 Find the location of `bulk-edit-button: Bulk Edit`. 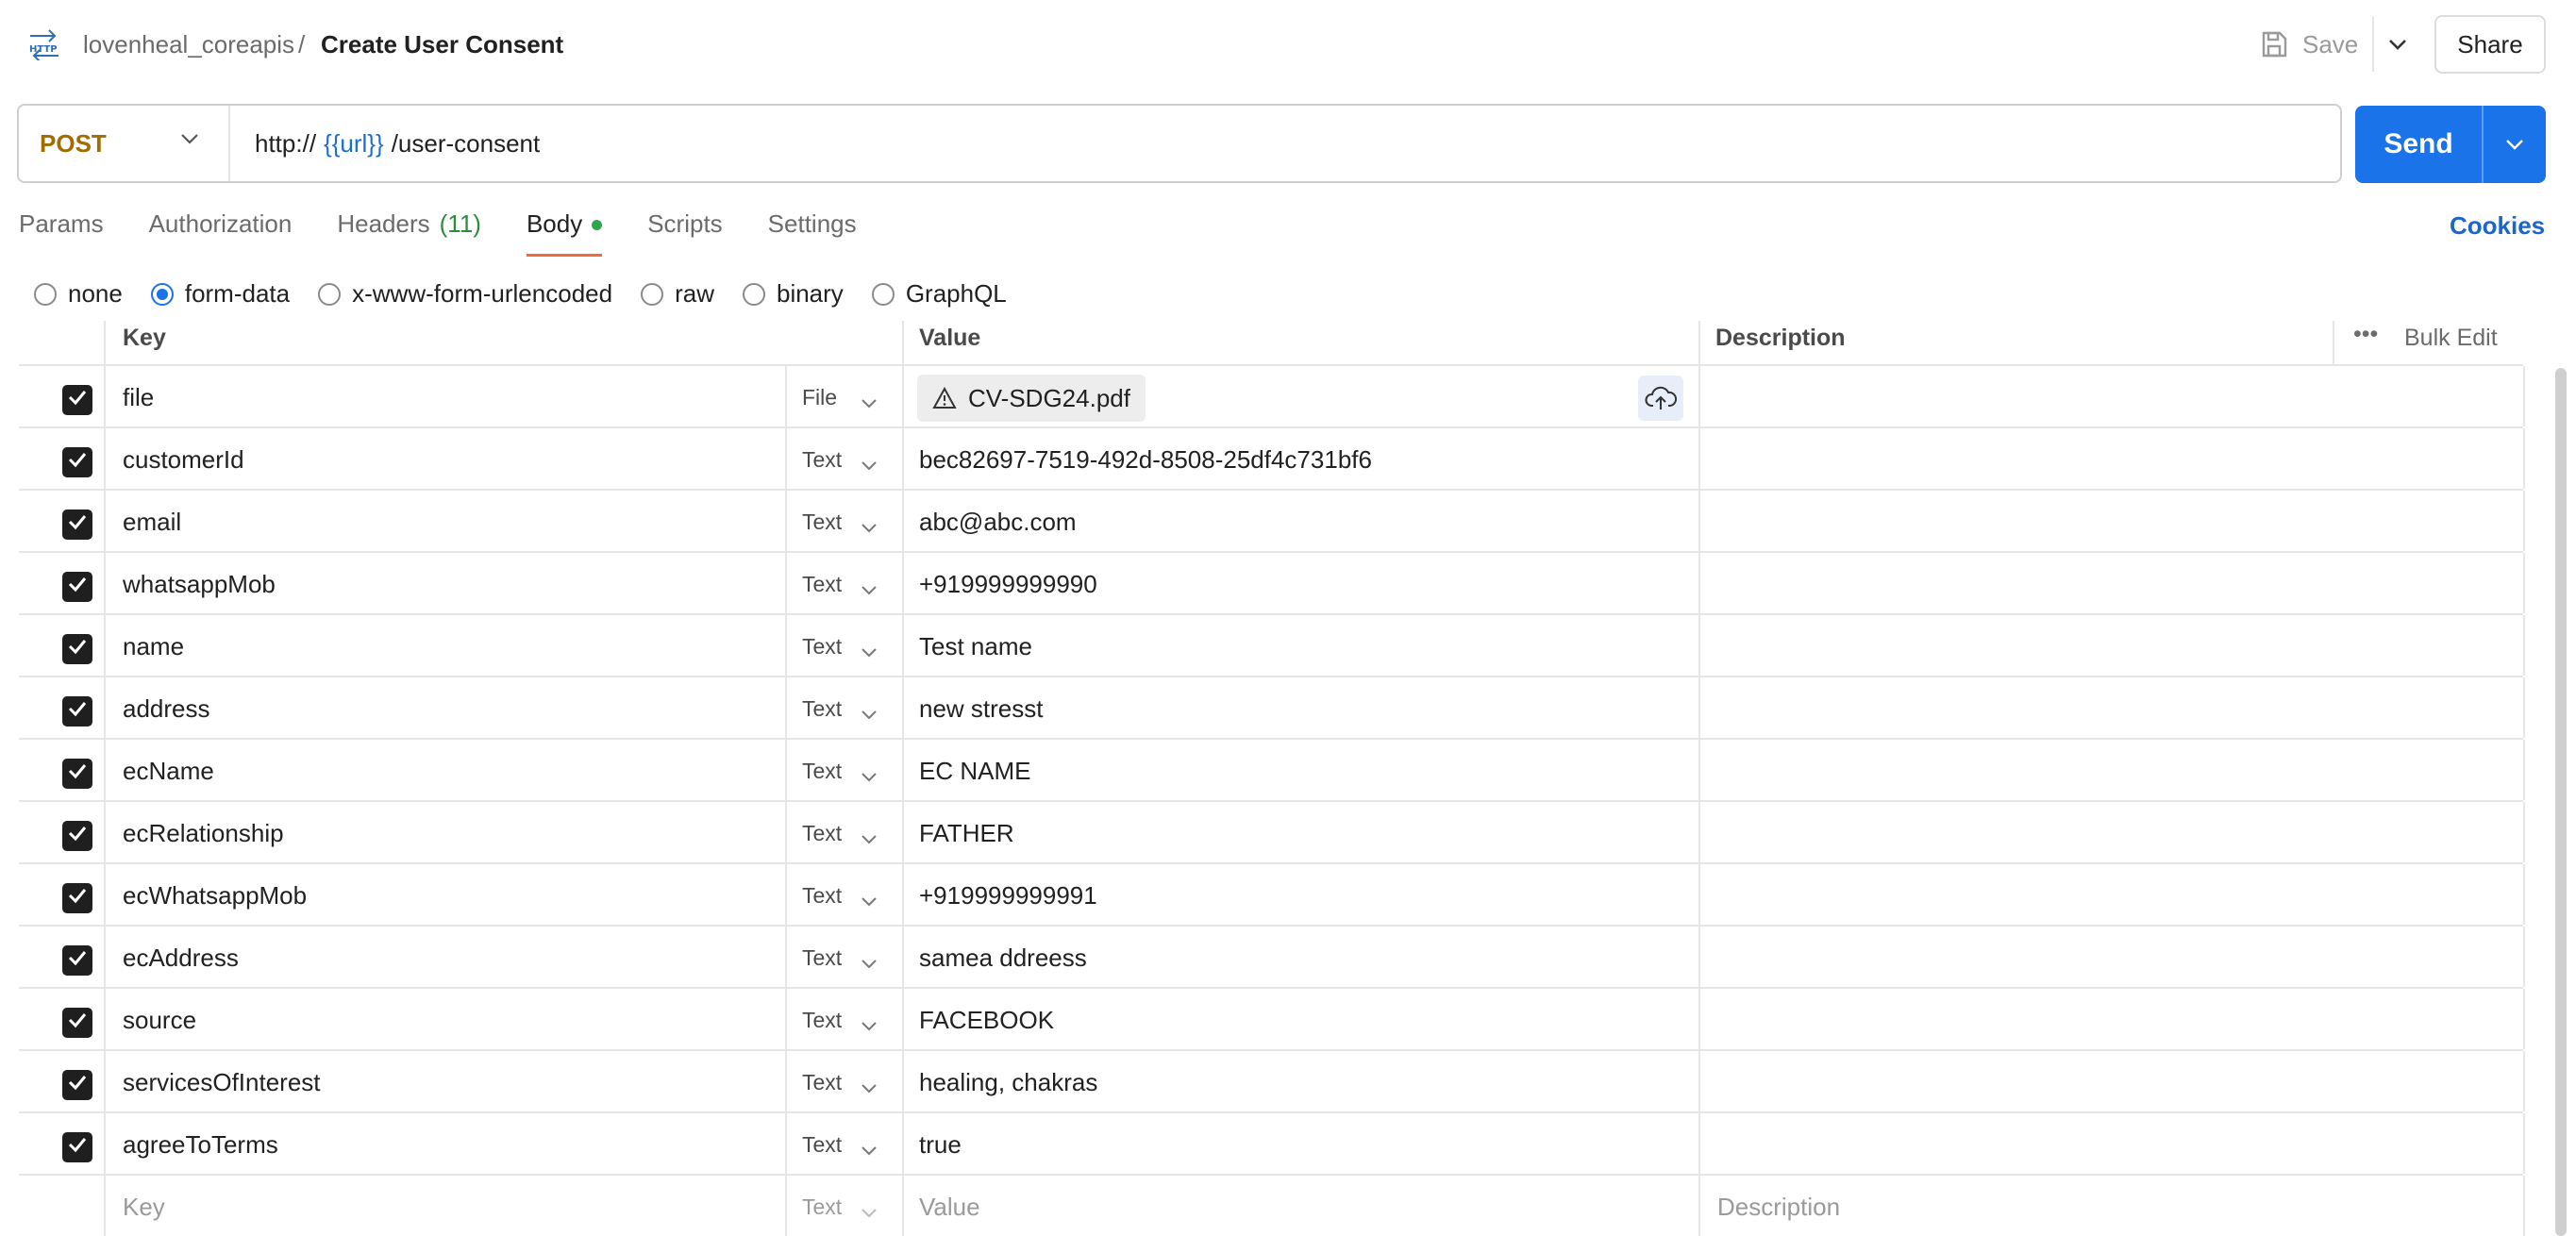

bulk-edit-button: Bulk Edit is located at coordinates (2451, 338).